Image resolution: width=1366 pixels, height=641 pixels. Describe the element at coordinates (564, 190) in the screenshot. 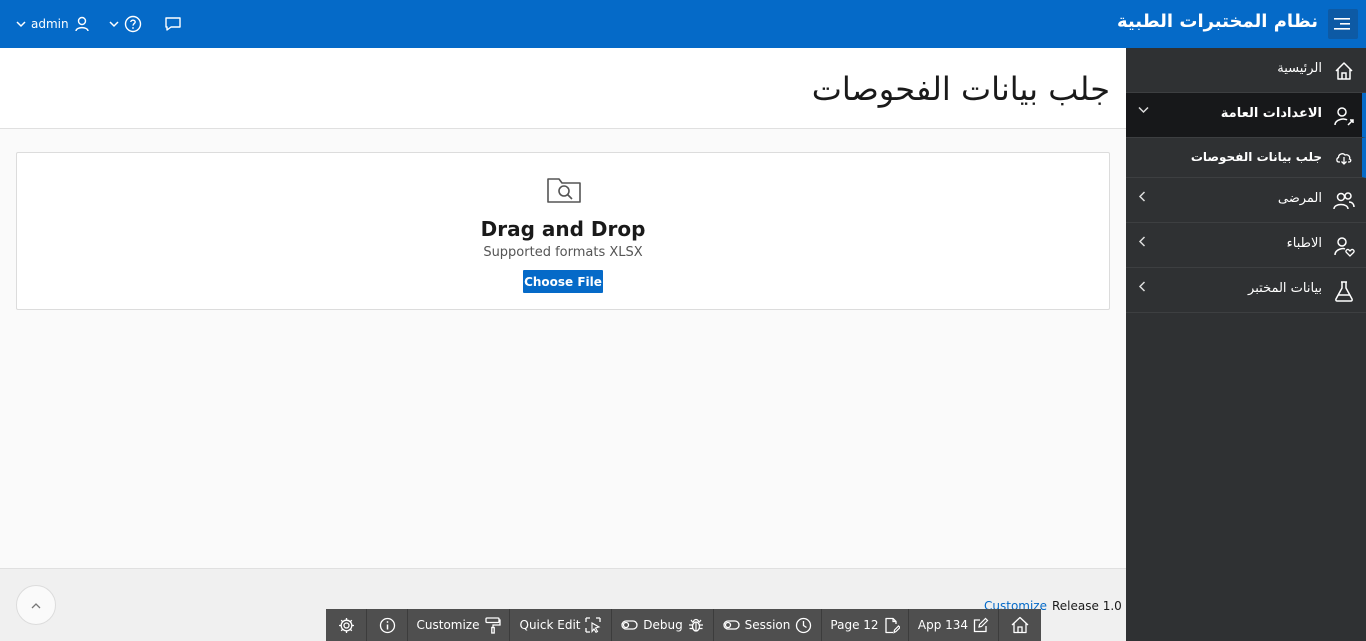

I see `folder-search-icon` at that location.